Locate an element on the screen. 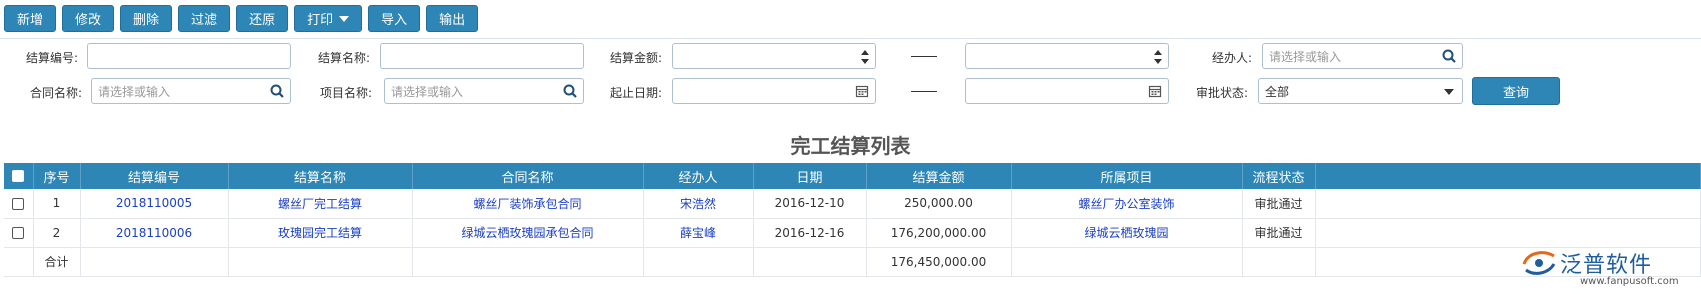  row-amount: 250,000.00 is located at coordinates (939, 204).